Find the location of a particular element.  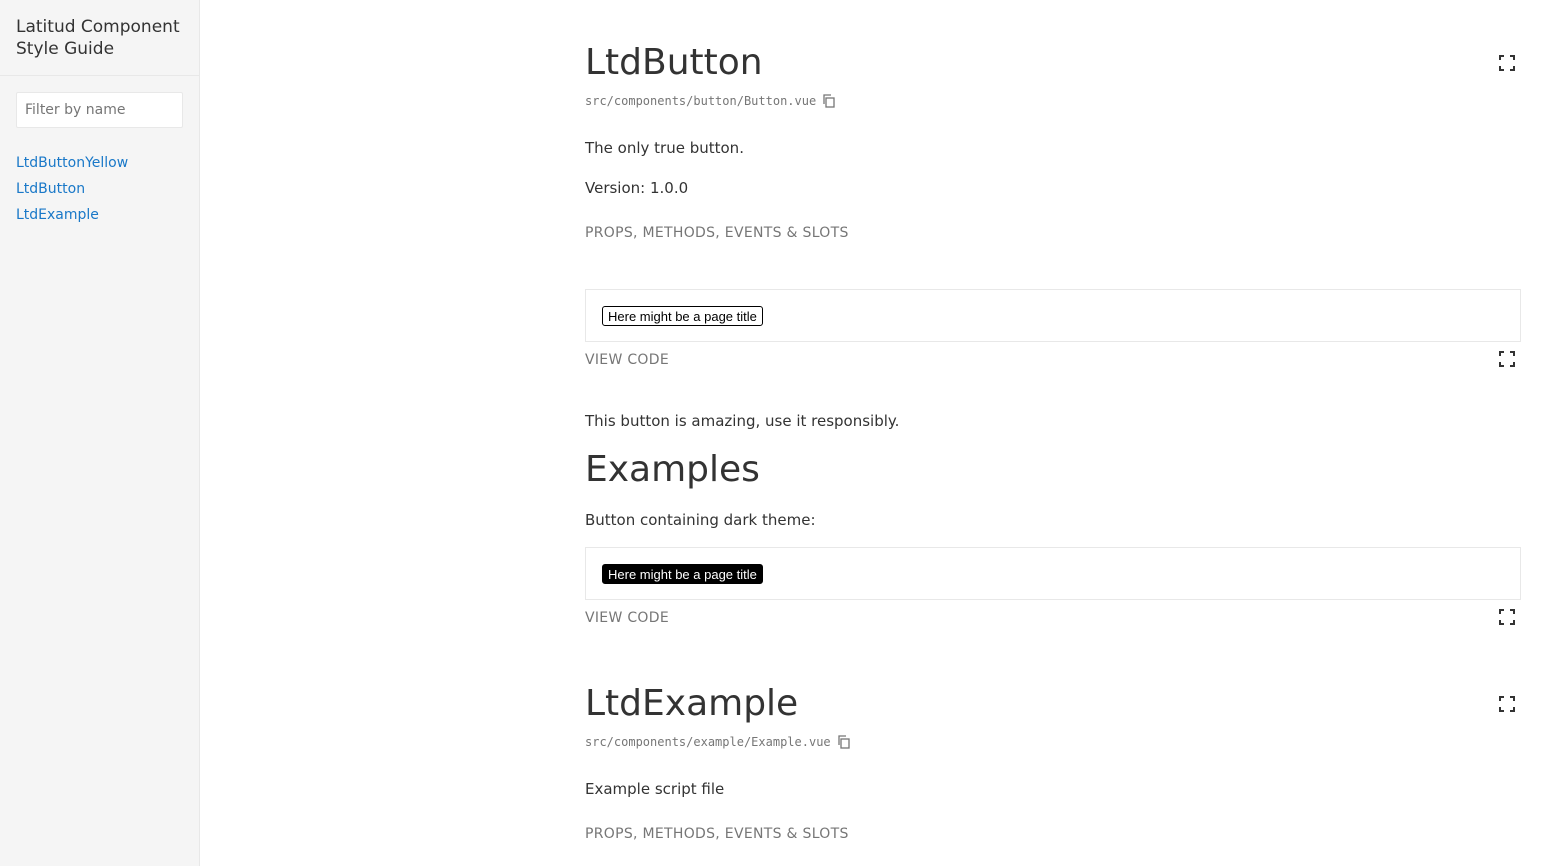

nav-item: LtdButton is located at coordinates (99, 191).